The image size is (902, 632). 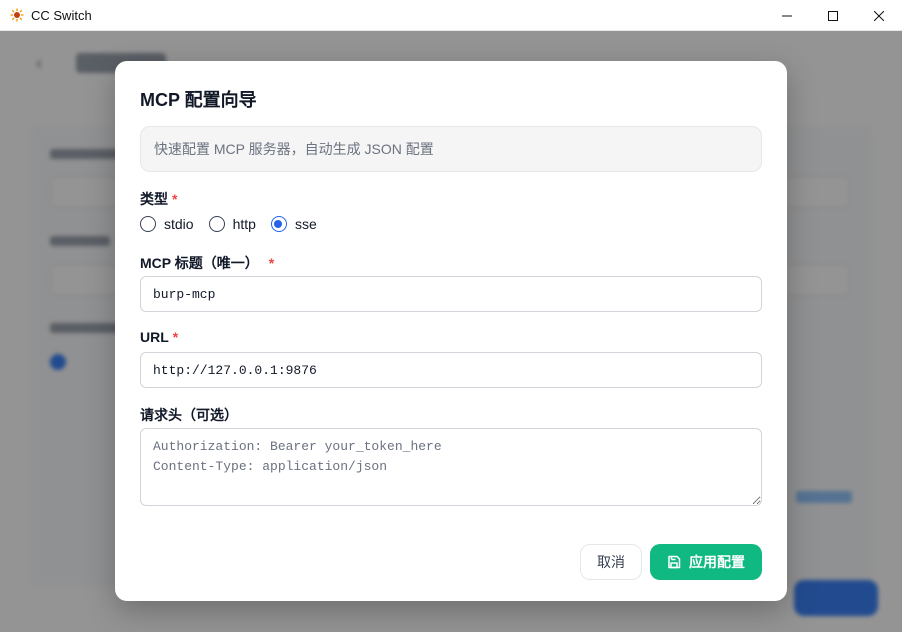 What do you see at coordinates (216, 224) in the screenshot?
I see `radio-http` at bounding box center [216, 224].